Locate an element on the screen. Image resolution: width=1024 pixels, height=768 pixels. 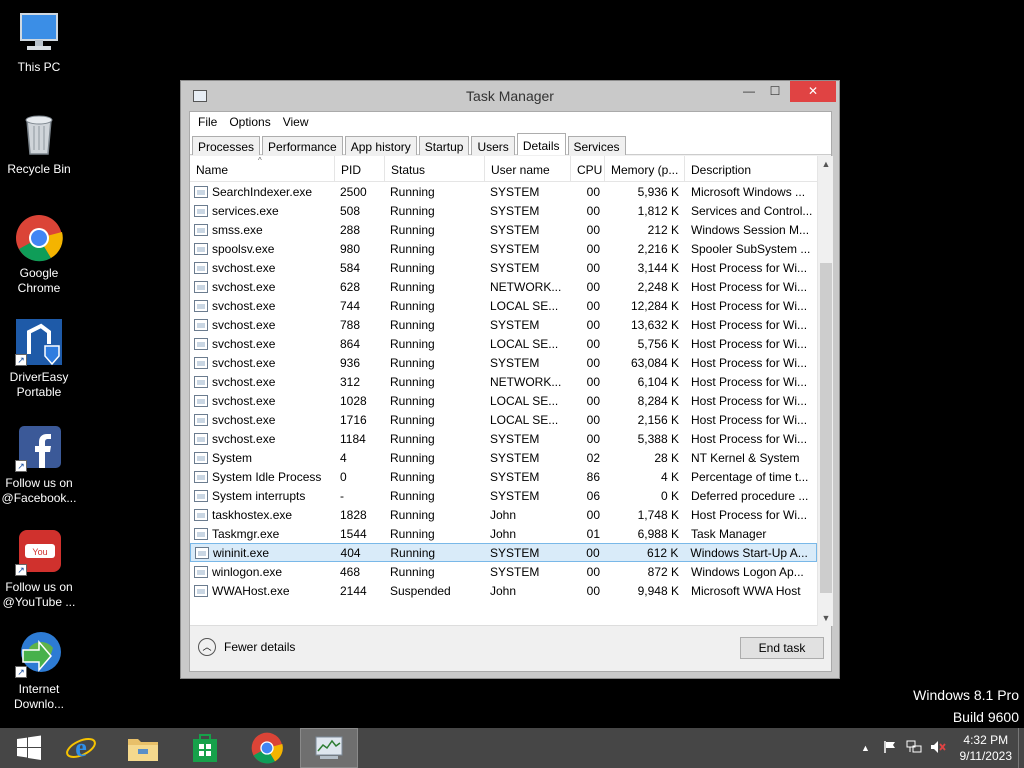
minimize-button: — is located at coordinates (749, 91).